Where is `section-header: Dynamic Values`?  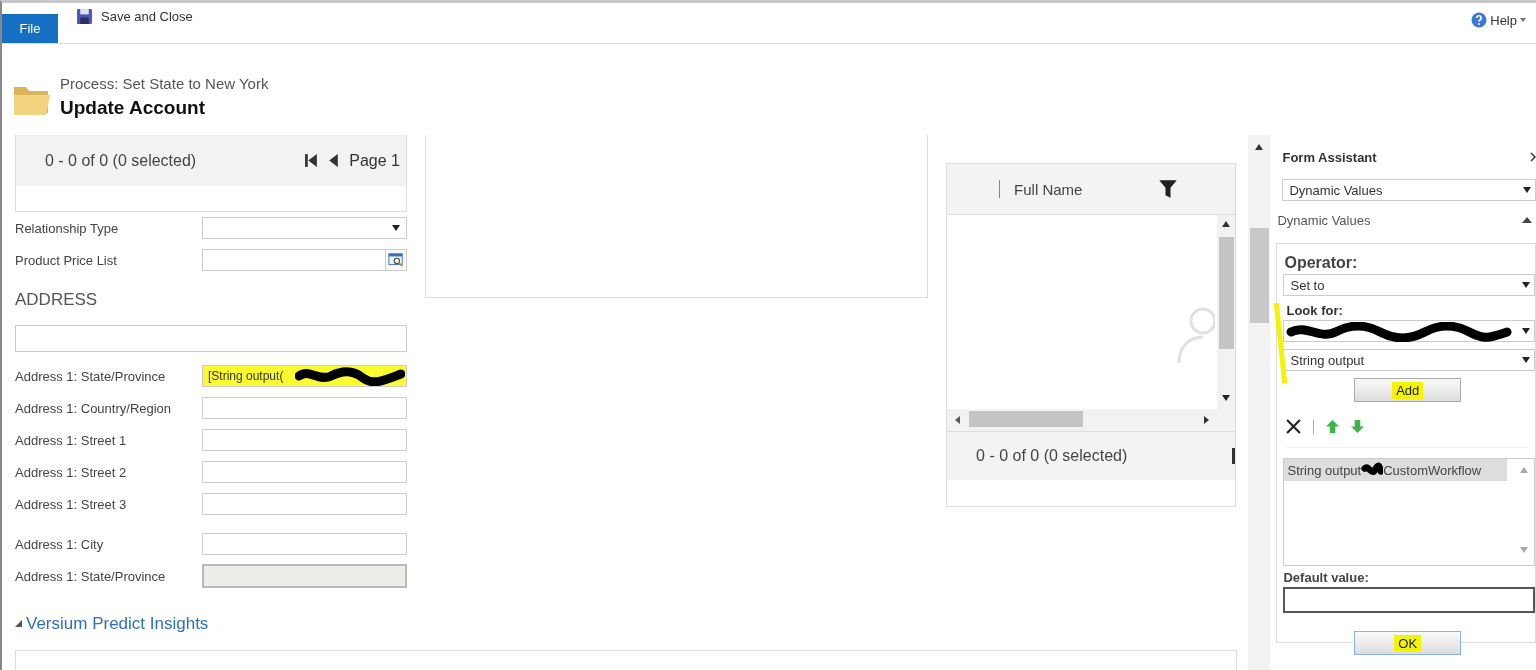 section-header: Dynamic Values is located at coordinates (1324, 220).